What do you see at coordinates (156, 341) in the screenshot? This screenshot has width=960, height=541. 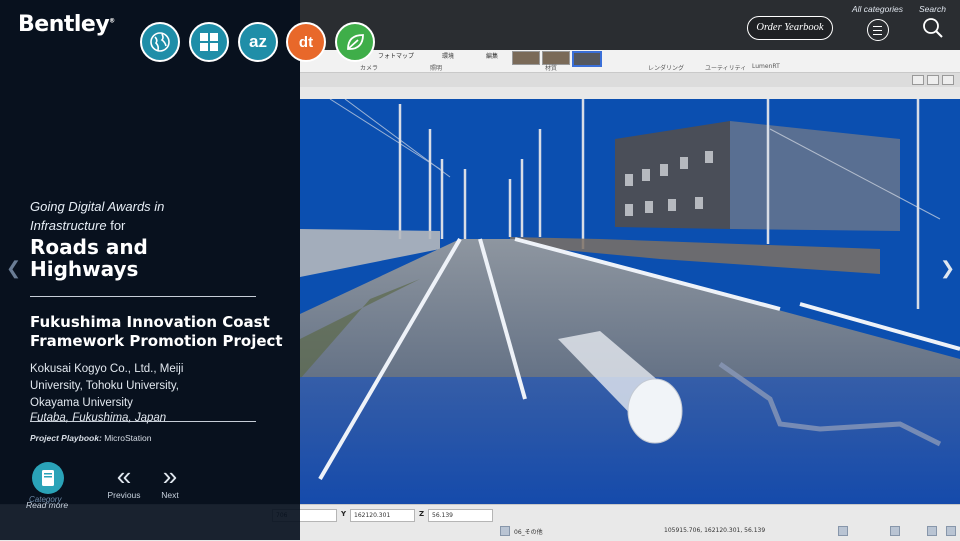 I see `project-line-2: Framework Promotion Project` at bounding box center [156, 341].